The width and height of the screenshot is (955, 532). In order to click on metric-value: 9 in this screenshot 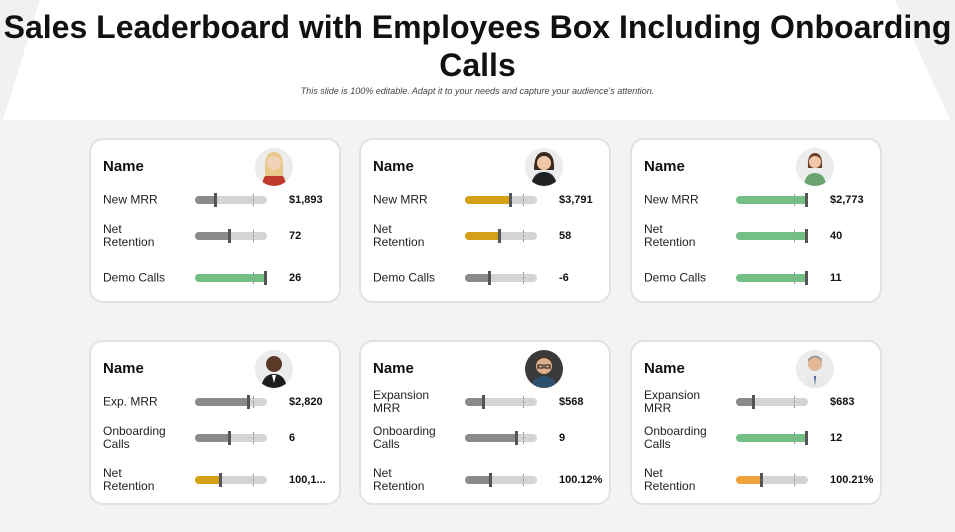, I will do `click(562, 438)`.